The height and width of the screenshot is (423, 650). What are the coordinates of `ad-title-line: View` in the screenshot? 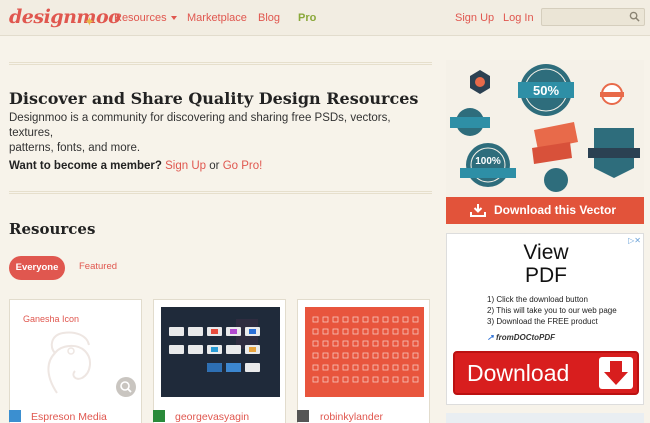 It's located at (546, 252).